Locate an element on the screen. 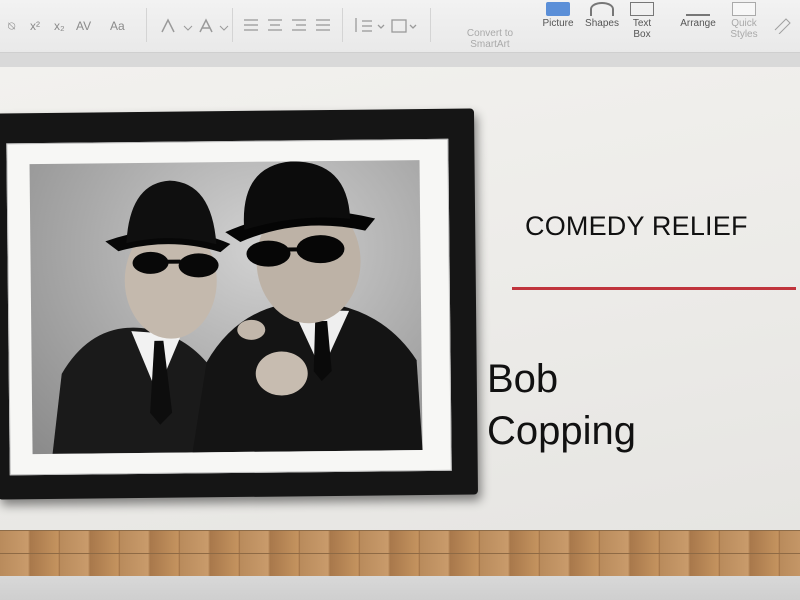 The height and width of the screenshot is (600, 800). quick-styles-button: Quick Styles is located at coordinates (744, 21).